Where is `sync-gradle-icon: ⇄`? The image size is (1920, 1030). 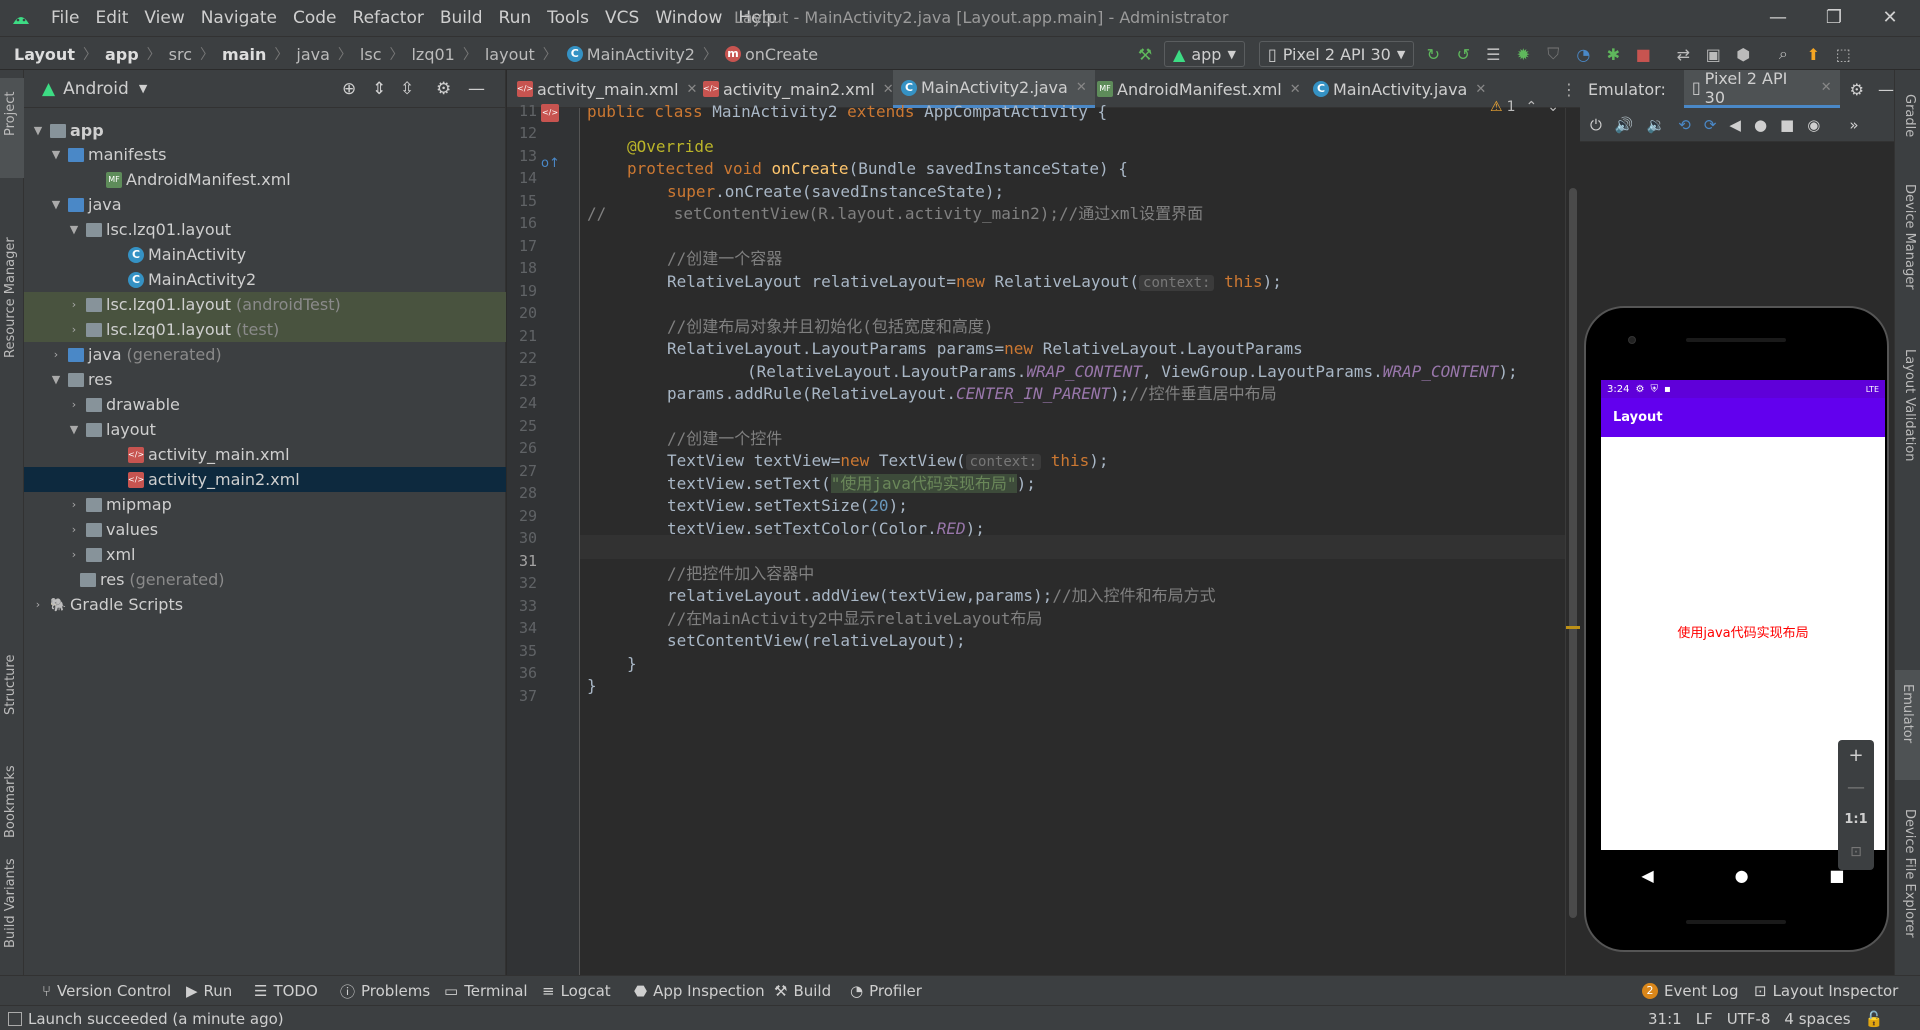
sync-gradle-icon: ⇄ is located at coordinates (1683, 54).